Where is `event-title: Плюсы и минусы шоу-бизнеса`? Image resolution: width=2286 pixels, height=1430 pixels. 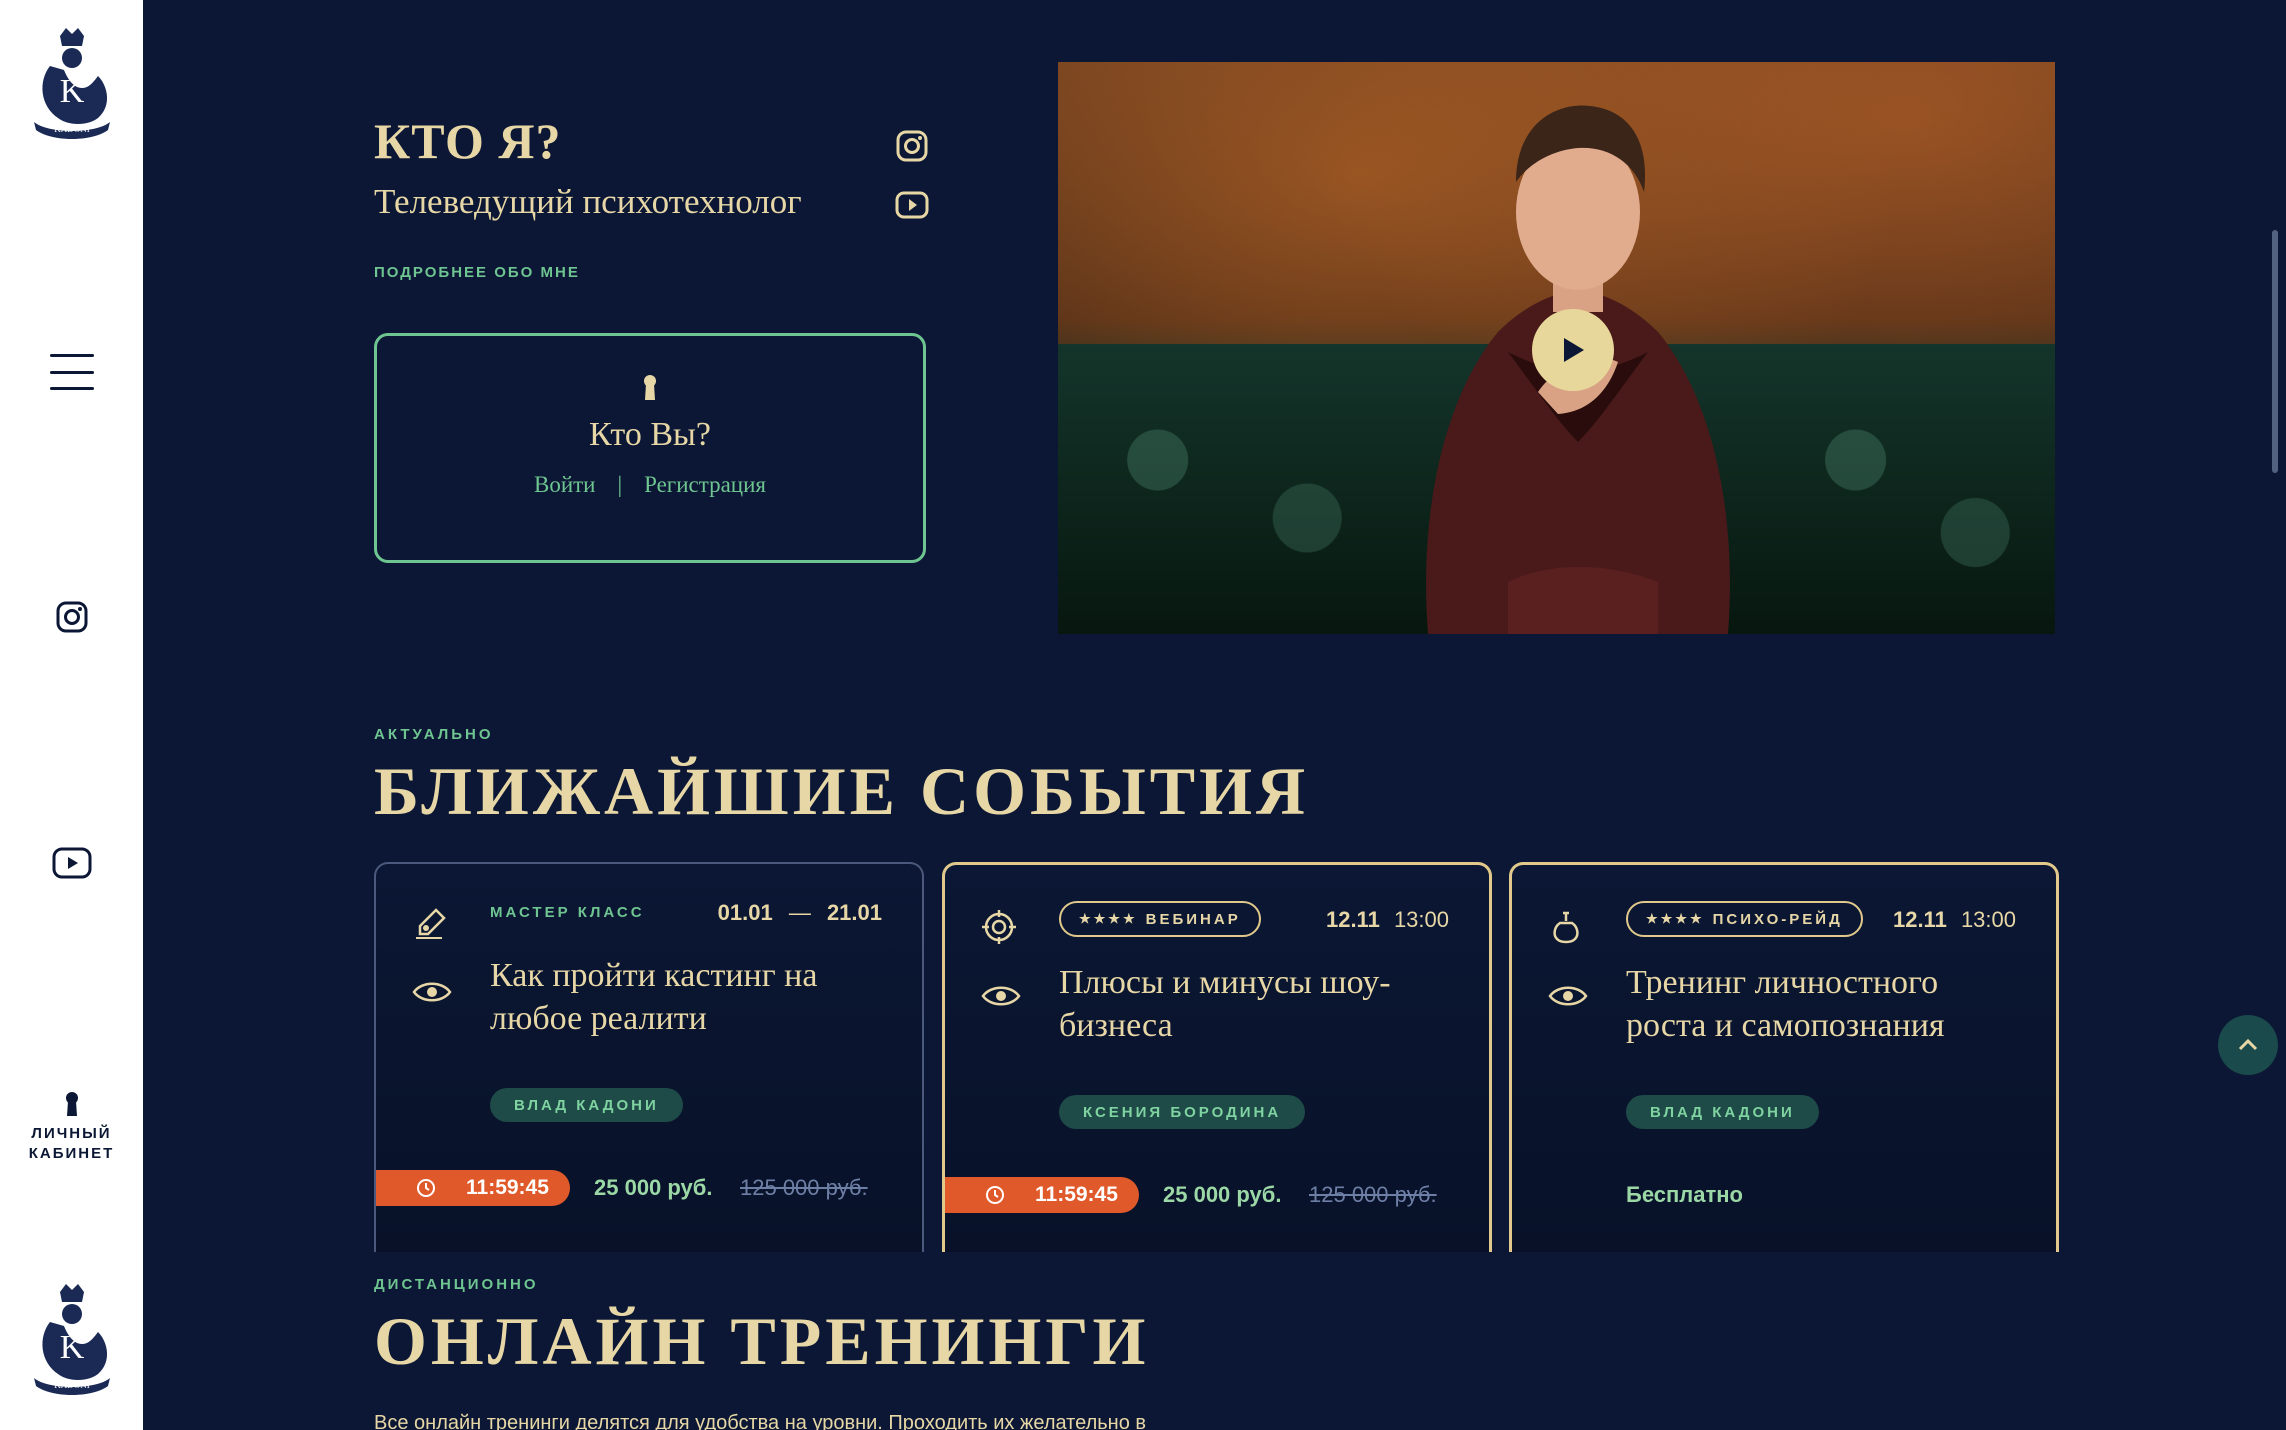 event-title: Плюсы и минусы шоу-бизнеса is located at coordinates (1259, 1004).